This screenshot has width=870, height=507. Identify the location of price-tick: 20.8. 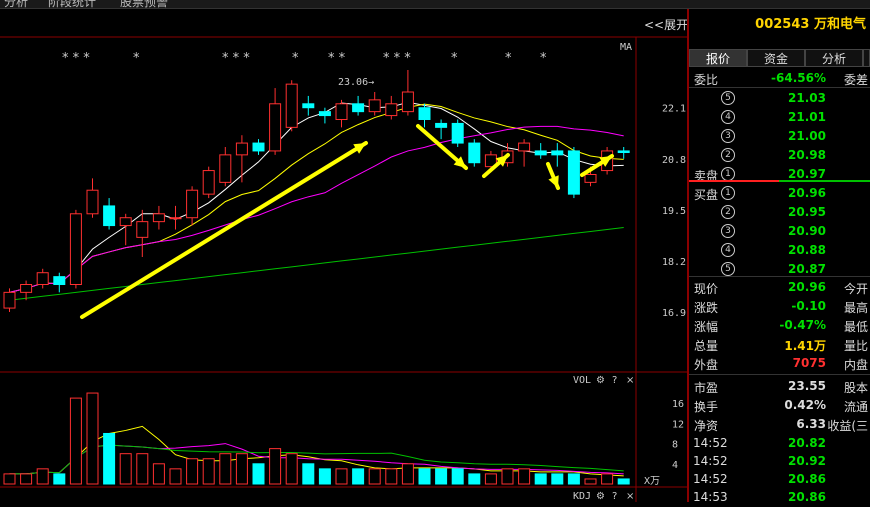
(674, 160).